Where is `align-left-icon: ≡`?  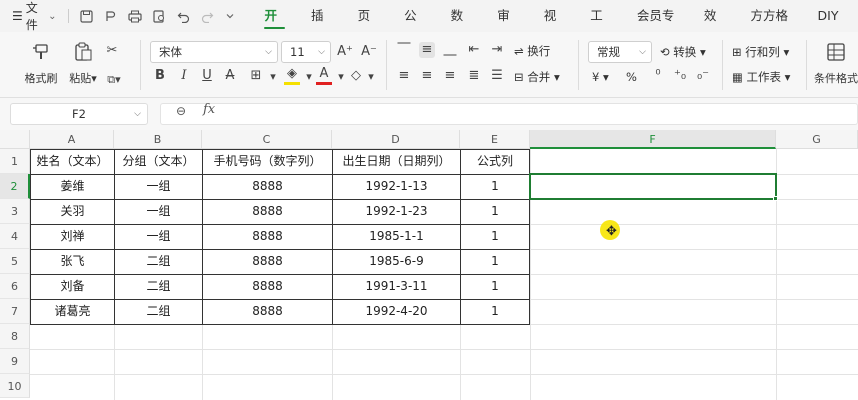 align-left-icon: ≡ is located at coordinates (404, 76).